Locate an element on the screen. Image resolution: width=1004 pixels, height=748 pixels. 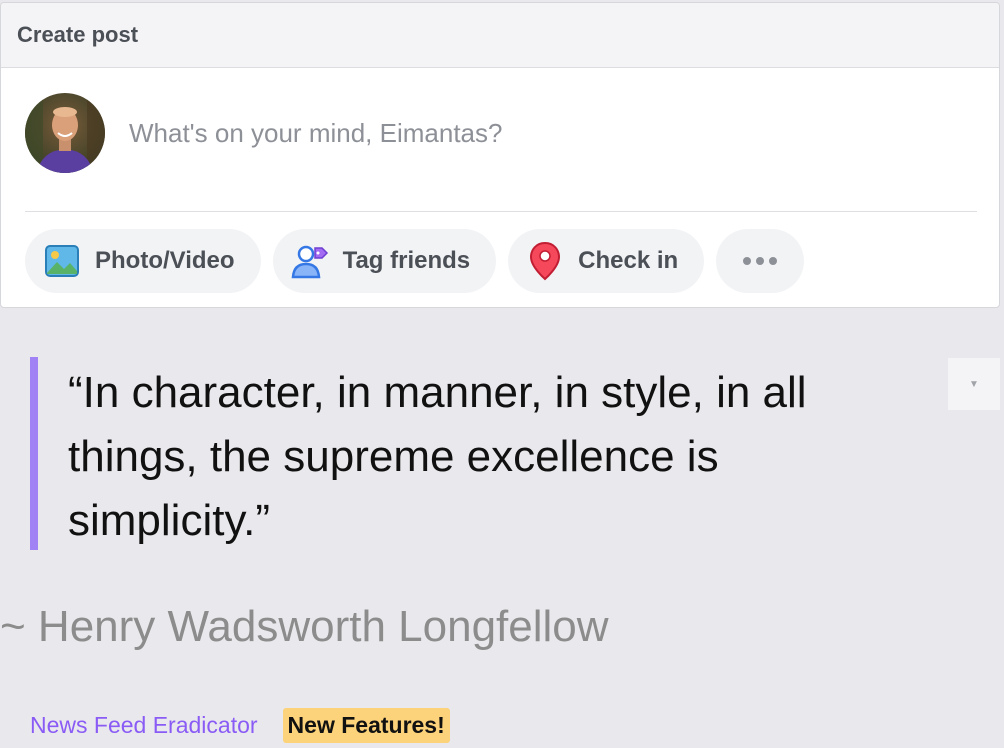
more-options-button is located at coordinates (760, 261).